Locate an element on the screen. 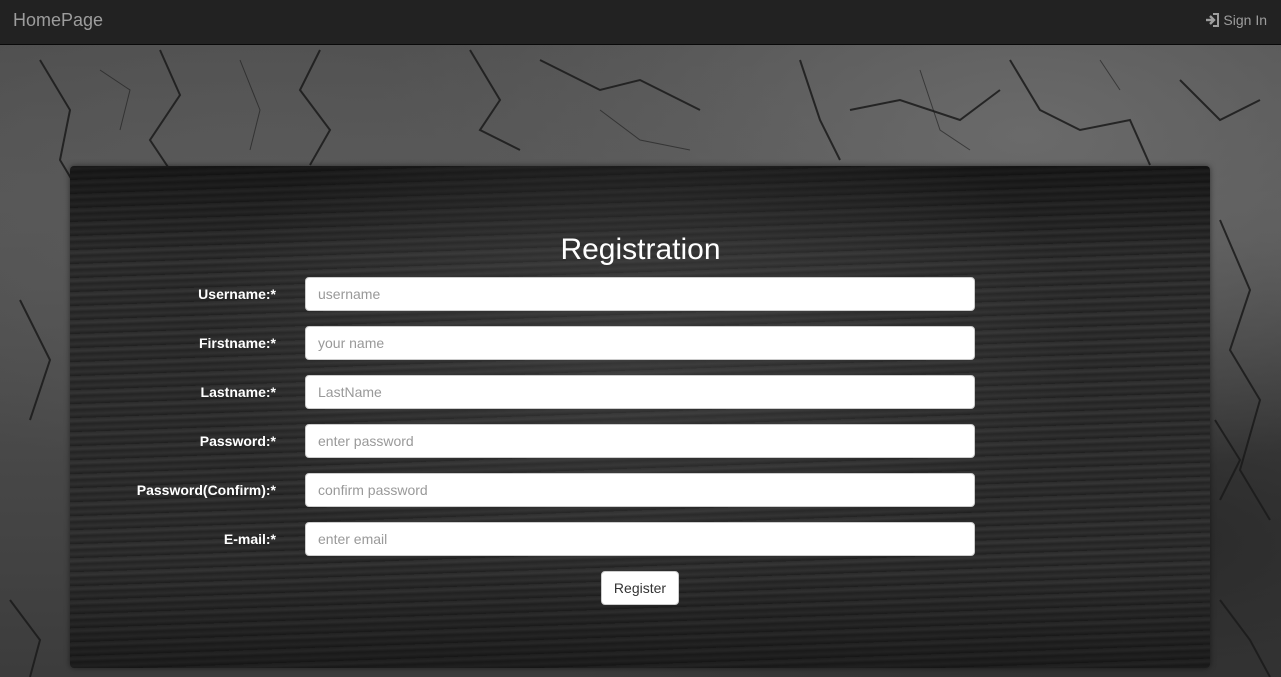  email-input is located at coordinates (640, 539).